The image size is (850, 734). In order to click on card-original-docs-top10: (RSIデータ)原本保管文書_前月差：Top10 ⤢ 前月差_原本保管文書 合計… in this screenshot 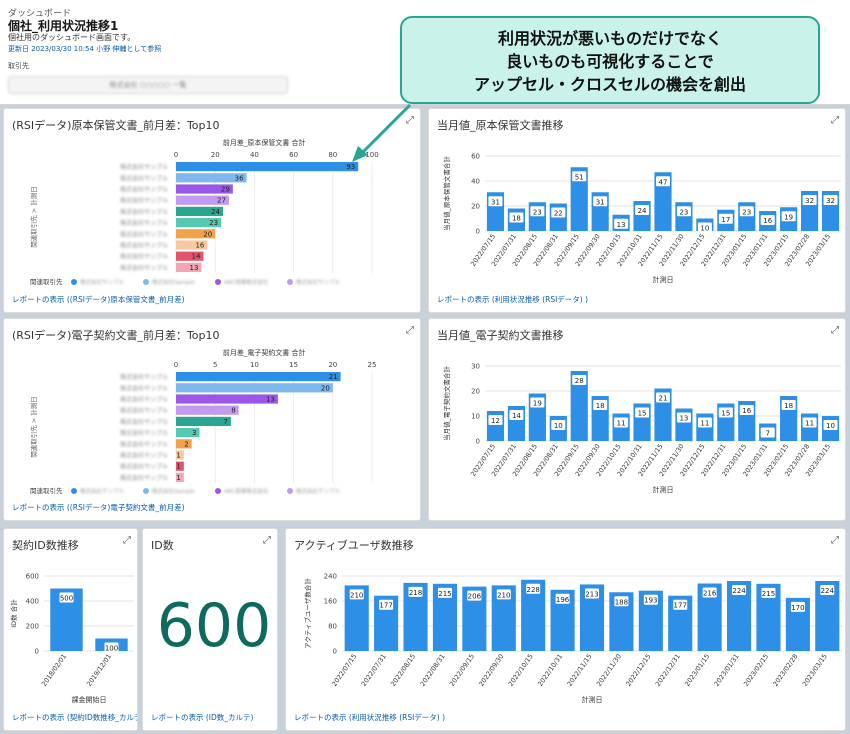, I will do `click(212, 210)`.